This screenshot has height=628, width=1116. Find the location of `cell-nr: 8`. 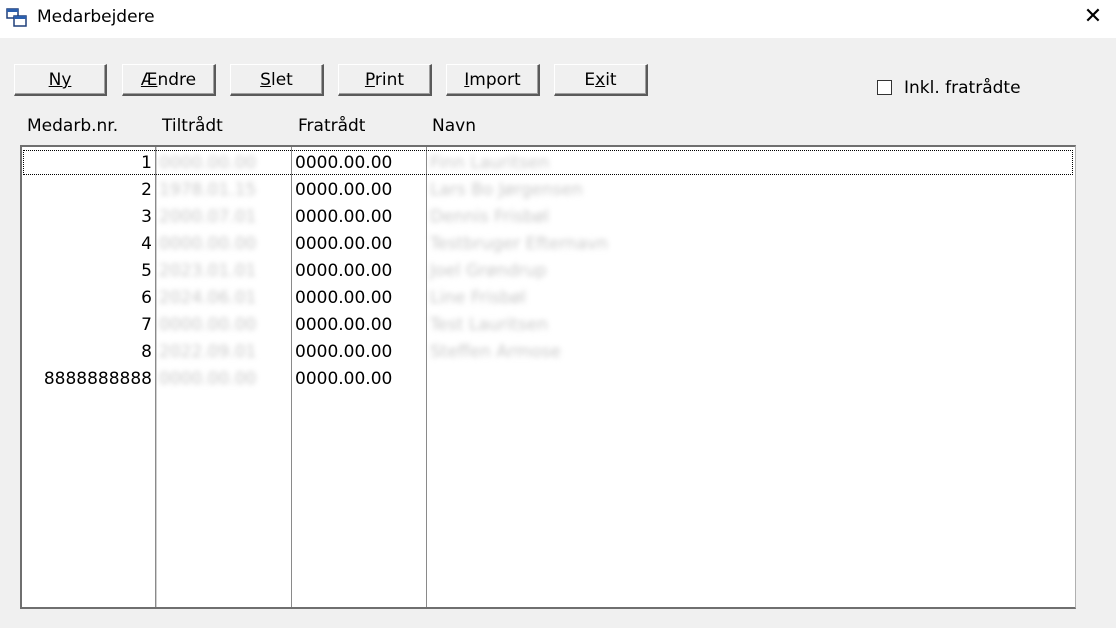

cell-nr: 8 is located at coordinates (146, 352).